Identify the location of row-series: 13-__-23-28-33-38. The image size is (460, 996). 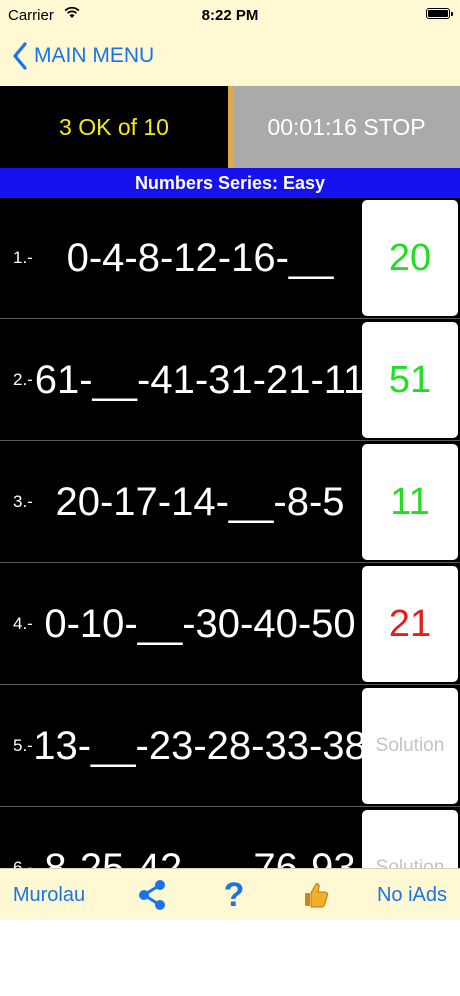
(200, 746).